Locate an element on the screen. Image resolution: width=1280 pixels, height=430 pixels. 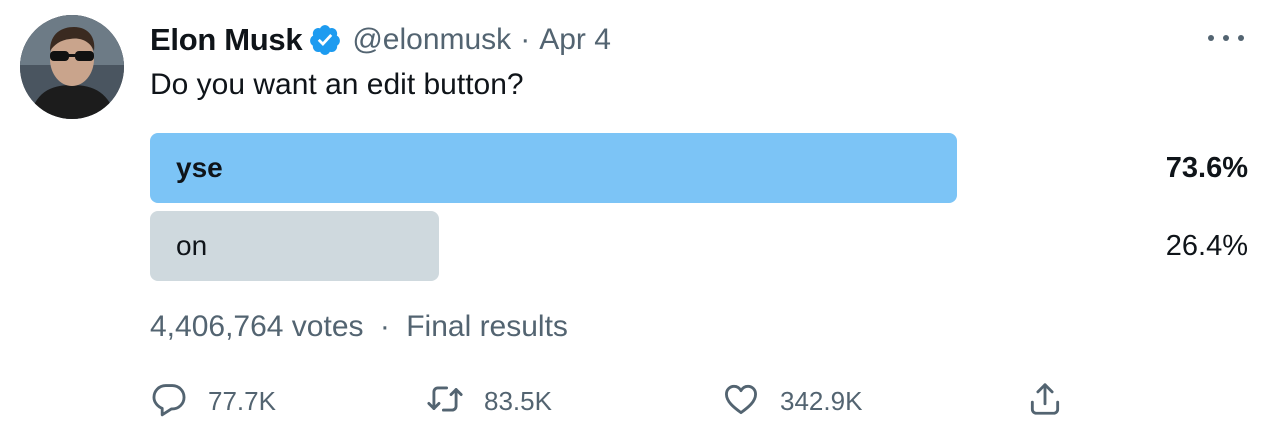
poll-status: Final results is located at coordinates (487, 326).